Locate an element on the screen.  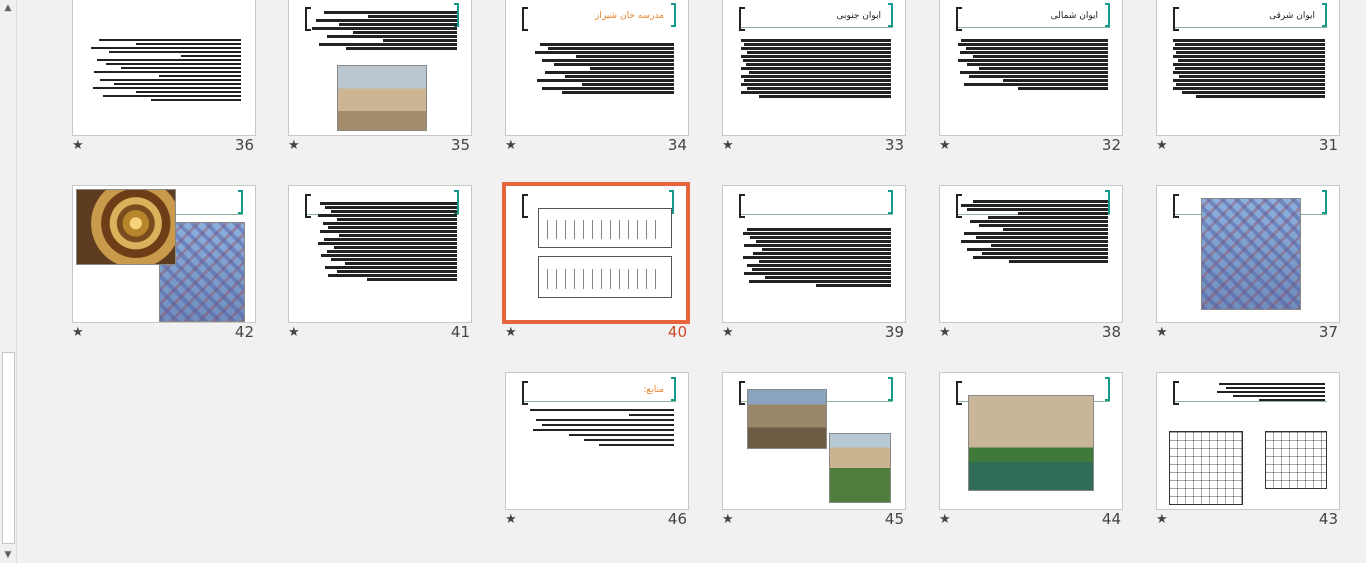
slide-thumbnail-40: ★ 40 is located at coordinates (596, 263).